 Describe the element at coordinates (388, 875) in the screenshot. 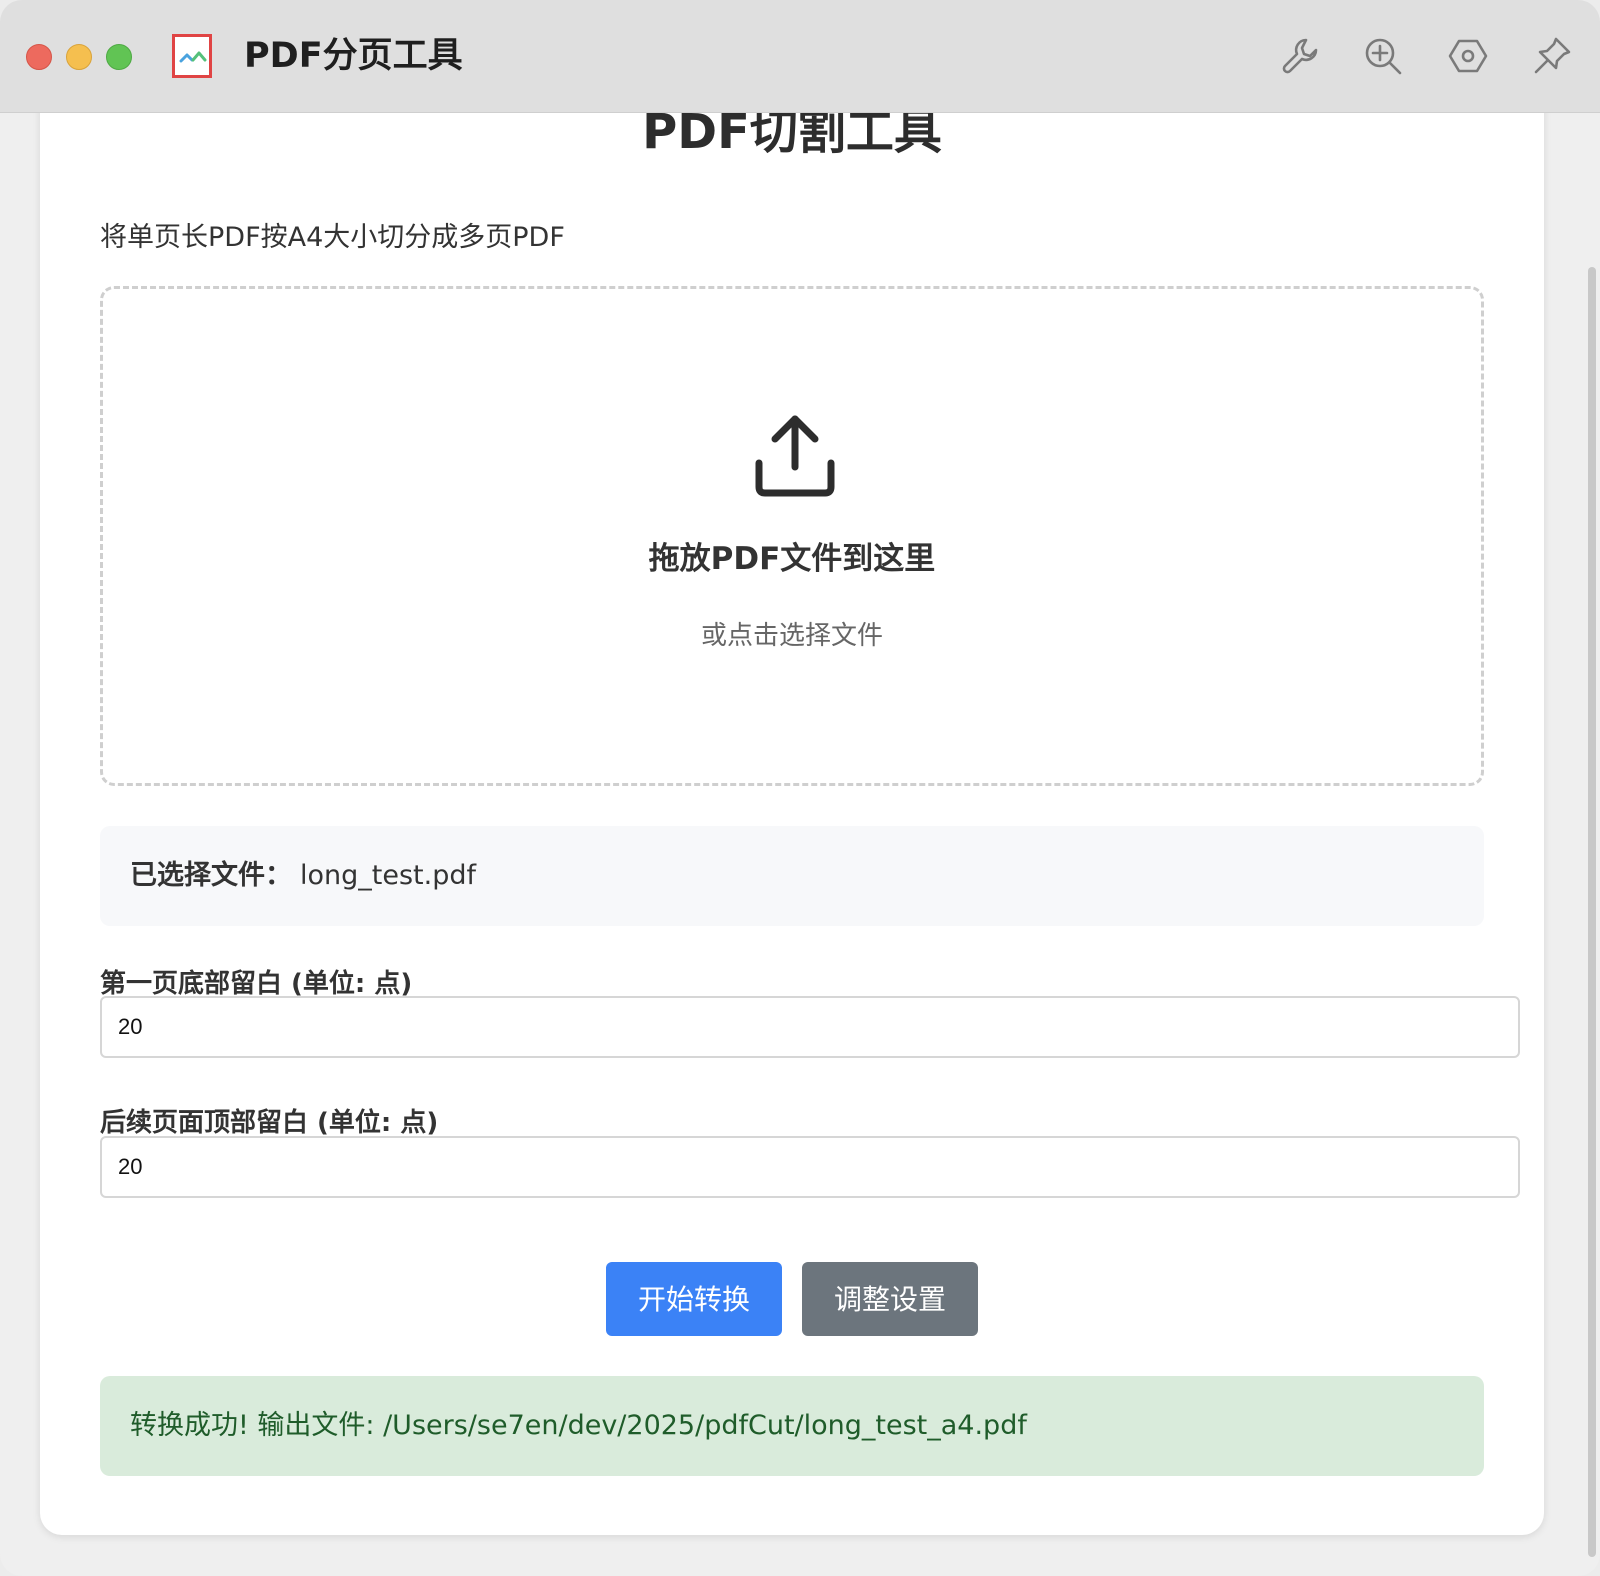

I see `selected-file-name: long_test.pdf` at that location.